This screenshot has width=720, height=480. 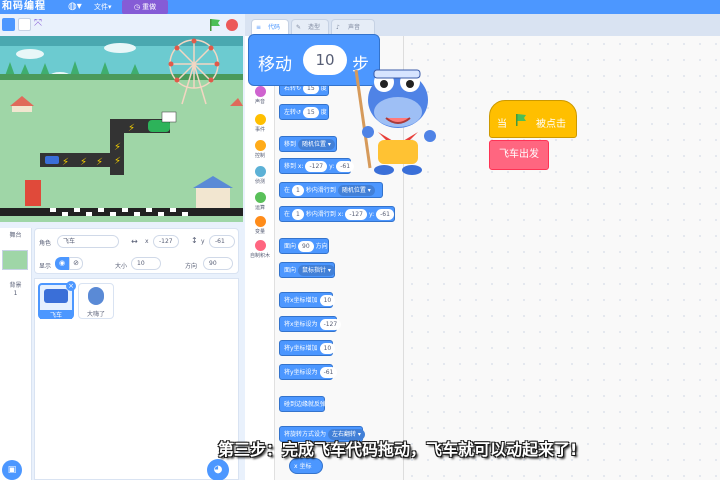 I want to click on block-text: 秒内滑行到 x:, so click(x=324, y=214).